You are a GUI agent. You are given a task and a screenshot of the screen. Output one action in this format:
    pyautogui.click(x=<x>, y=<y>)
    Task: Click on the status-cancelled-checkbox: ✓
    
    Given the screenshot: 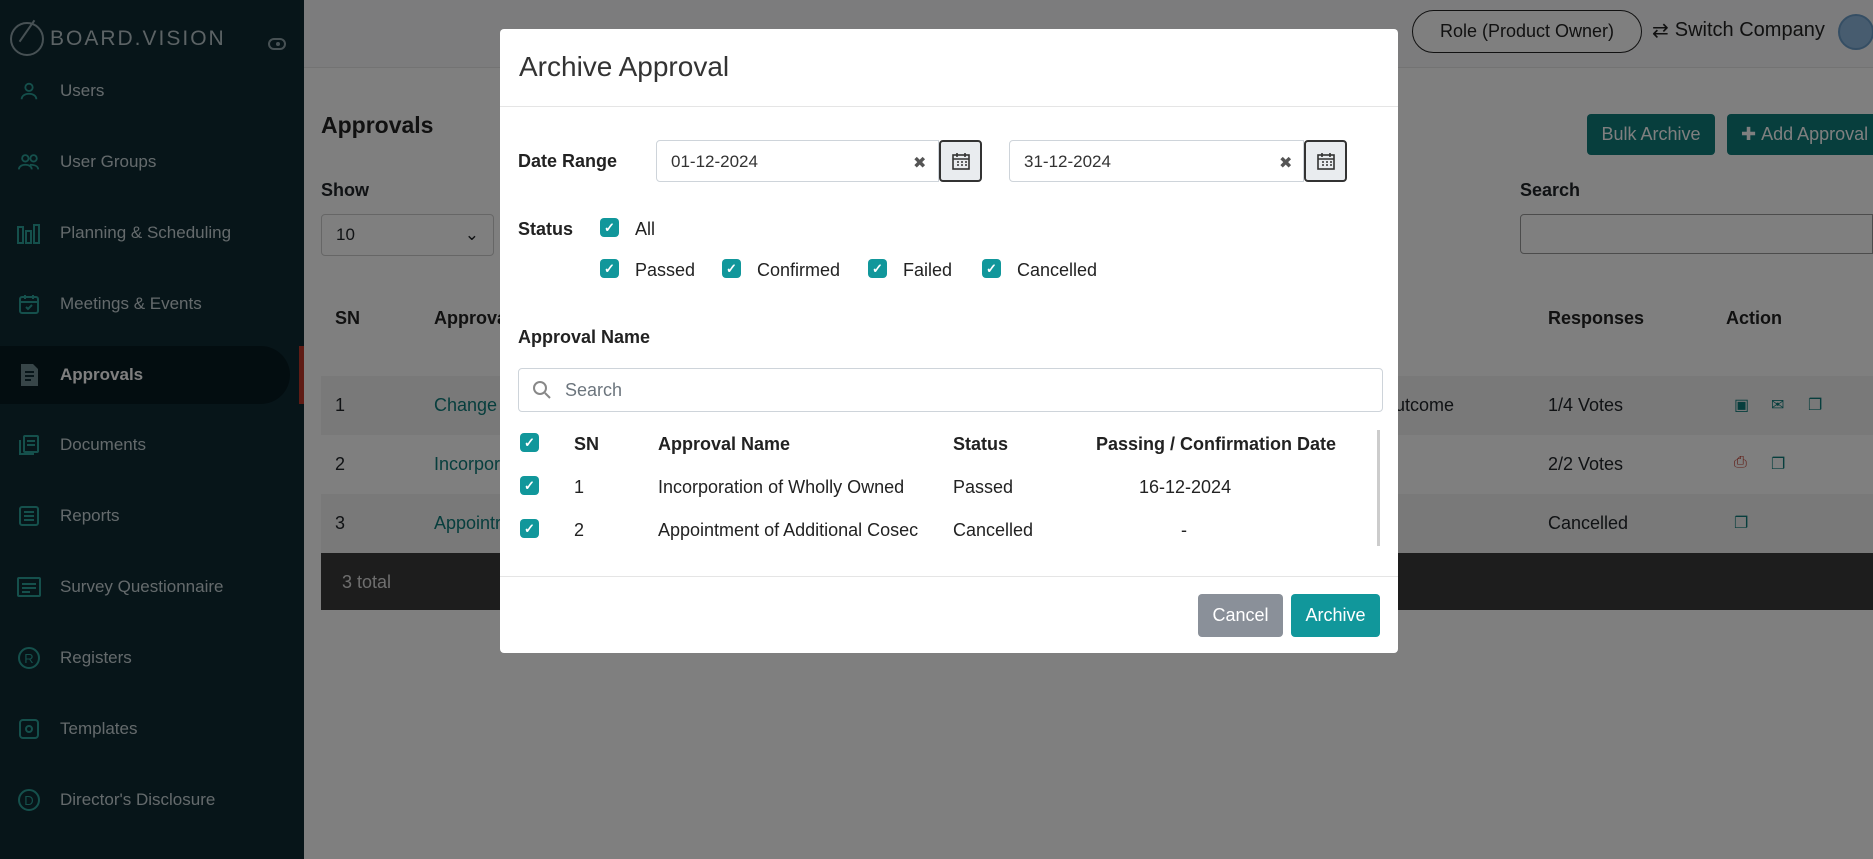 What is the action you would take?
    pyautogui.click(x=991, y=268)
    